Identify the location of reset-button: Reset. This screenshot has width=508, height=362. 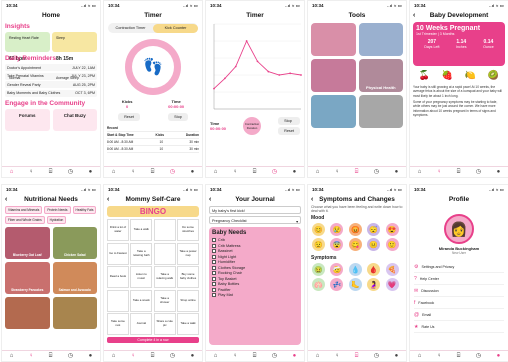
(289, 131).